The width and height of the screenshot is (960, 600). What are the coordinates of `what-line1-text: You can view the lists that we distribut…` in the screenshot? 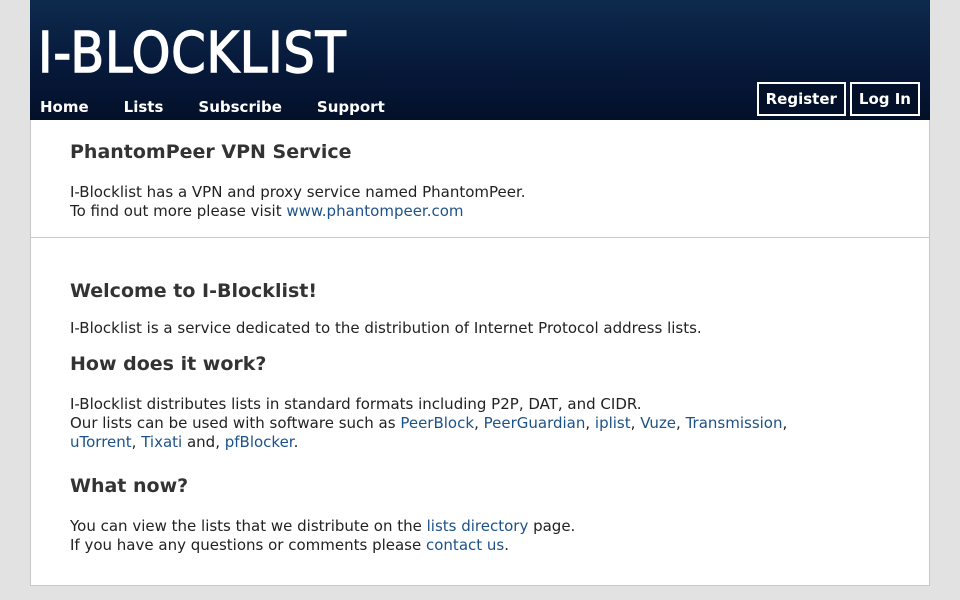 It's located at (248, 526).